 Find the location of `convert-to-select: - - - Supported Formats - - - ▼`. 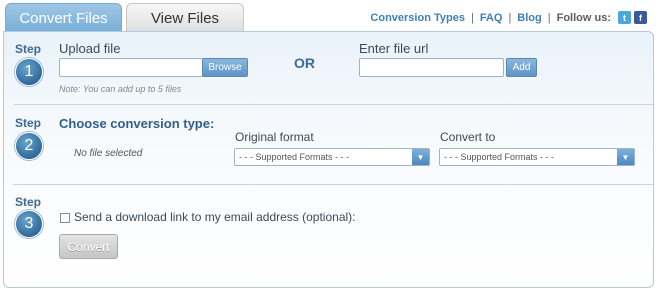

convert-to-select: - - - Supported Formats - - - ▼ is located at coordinates (537, 157).